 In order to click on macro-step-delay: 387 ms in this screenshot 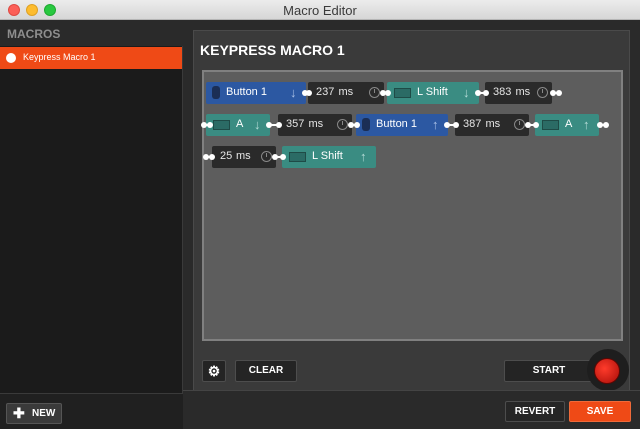, I will do `click(492, 125)`.